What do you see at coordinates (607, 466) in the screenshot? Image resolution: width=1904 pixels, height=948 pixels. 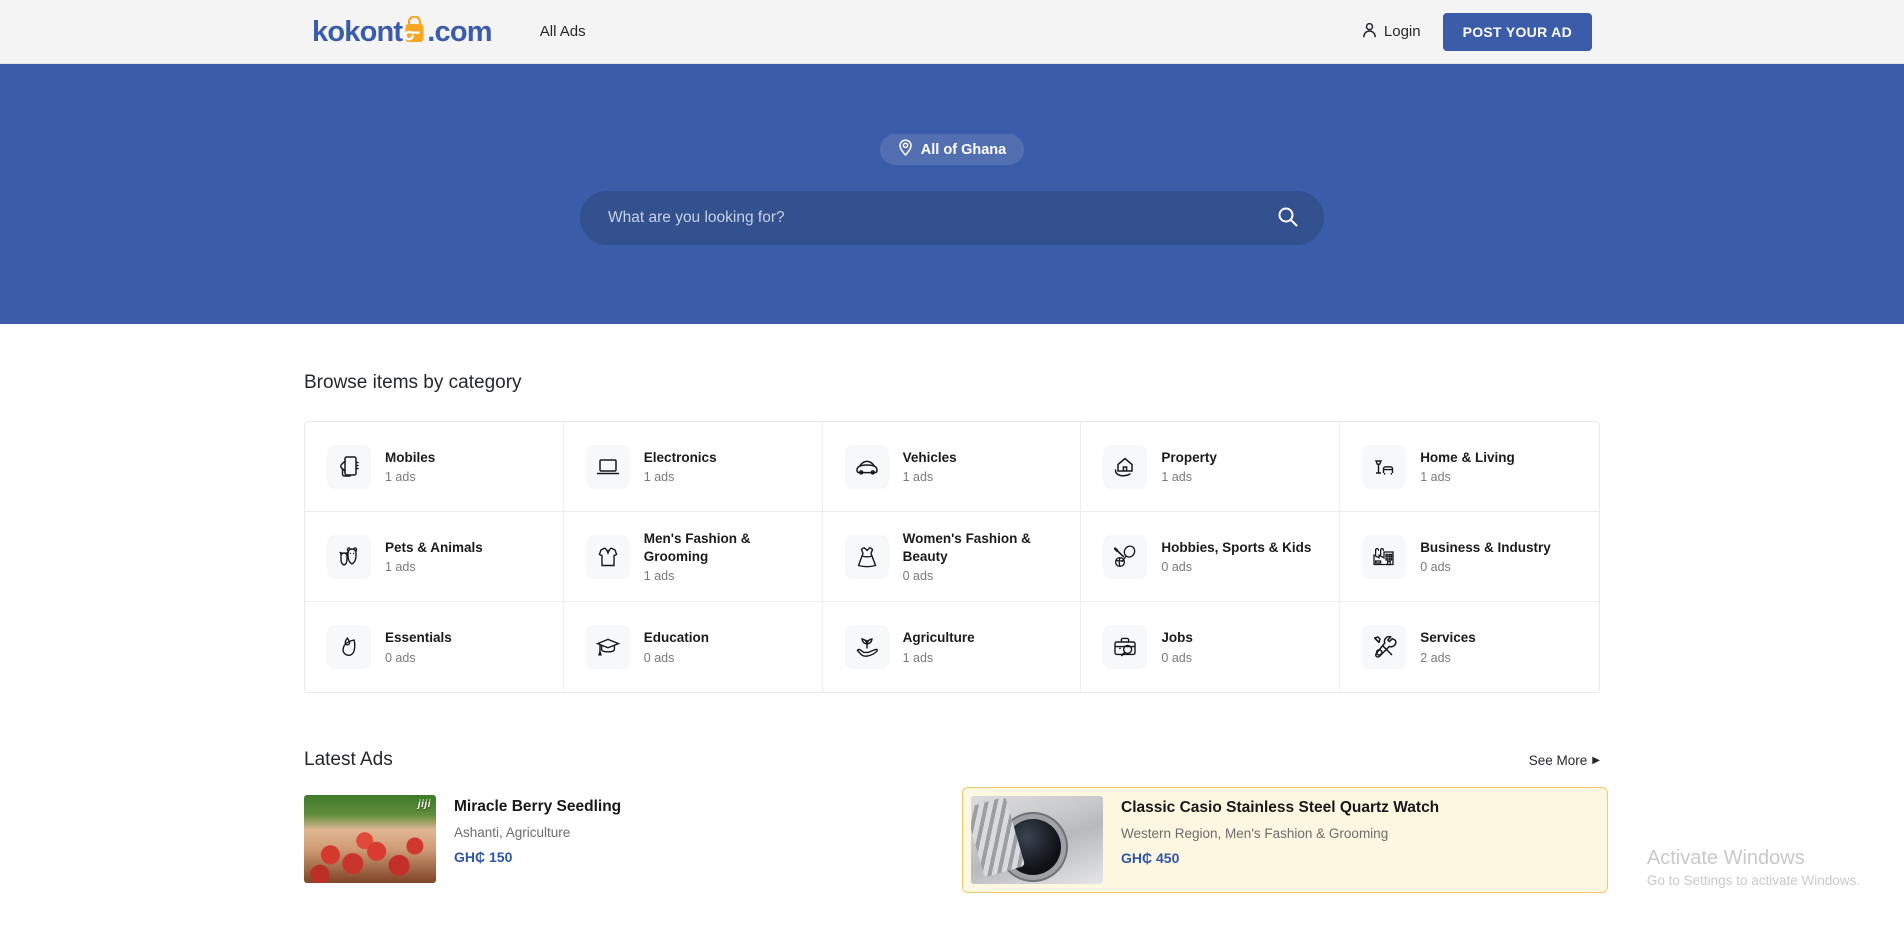 I see `laptop-icon` at bounding box center [607, 466].